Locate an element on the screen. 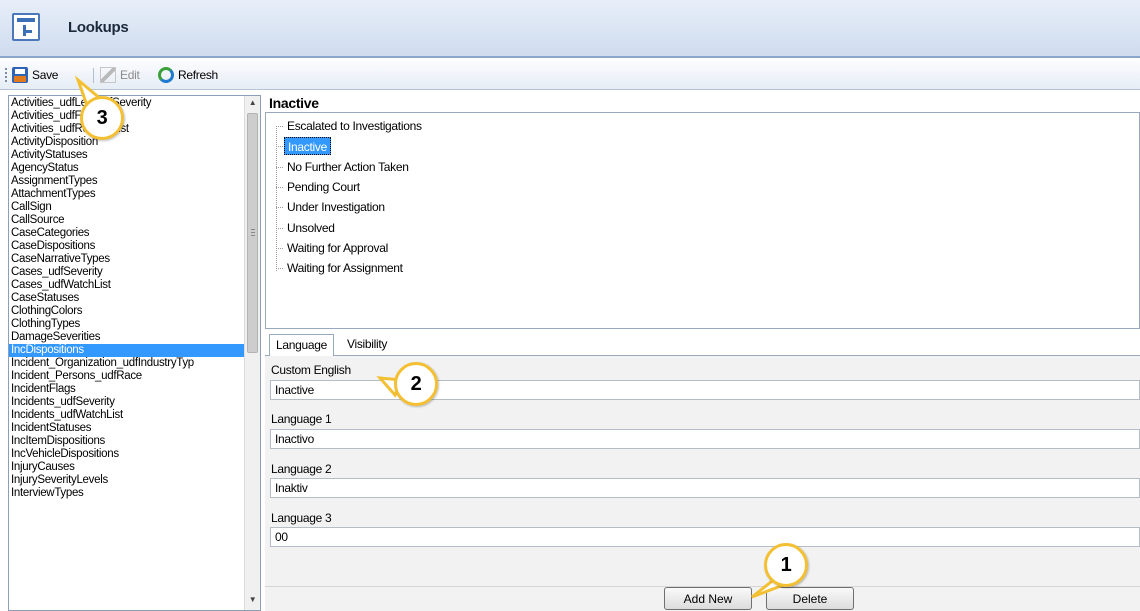  callout-3: 3 is located at coordinates (102, 118).